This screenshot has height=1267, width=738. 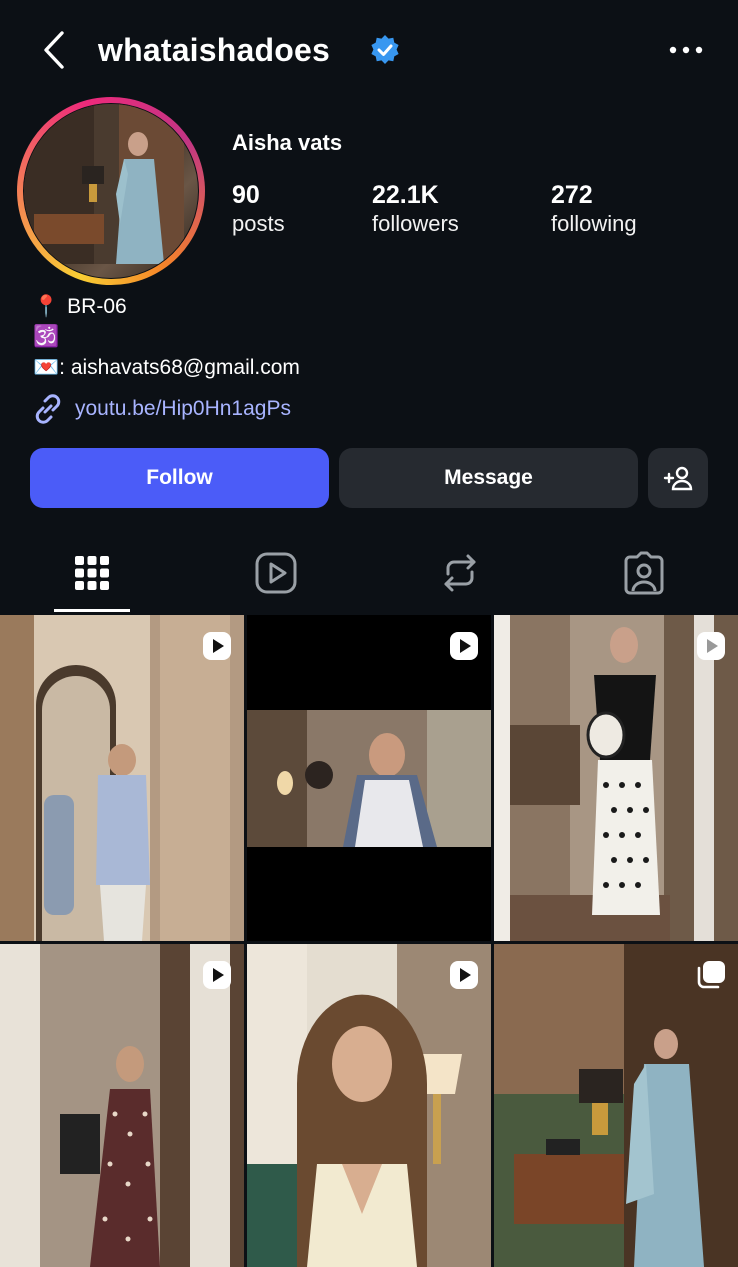 I want to click on back-button, so click(x=54, y=50).